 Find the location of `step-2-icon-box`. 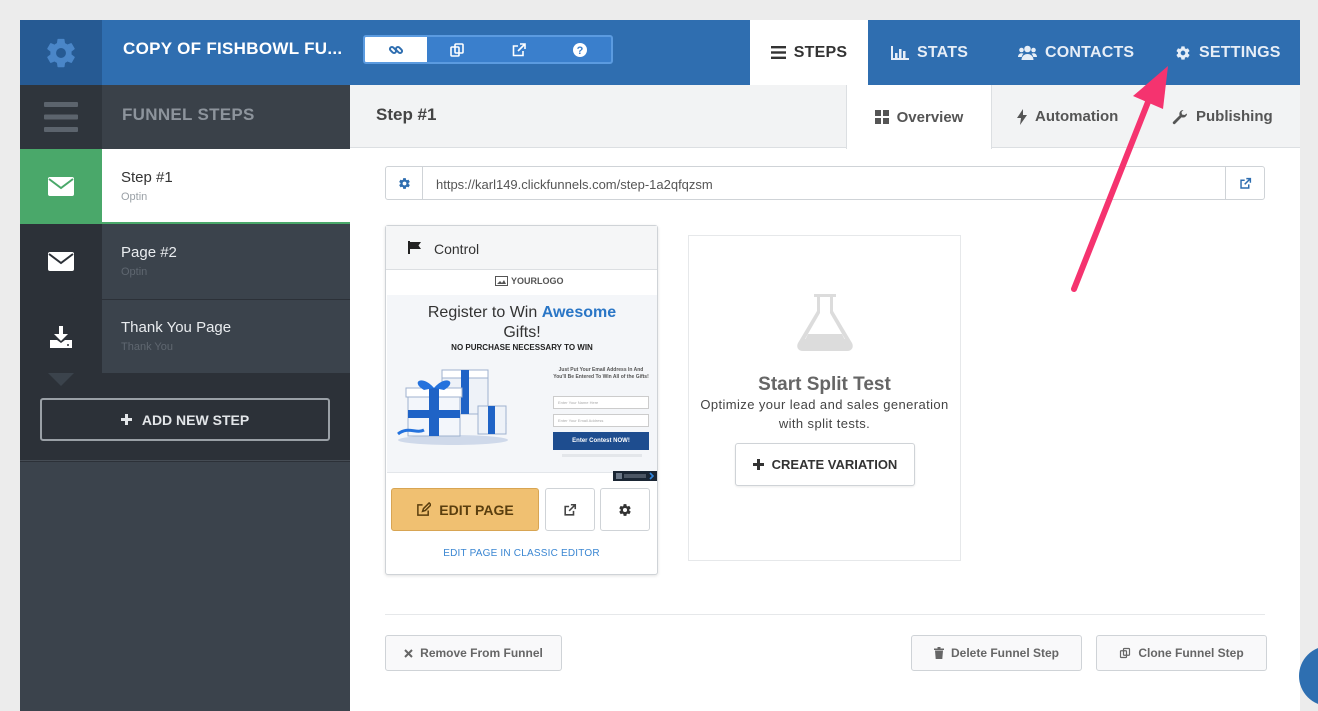

step-2-icon-box is located at coordinates (61, 261).